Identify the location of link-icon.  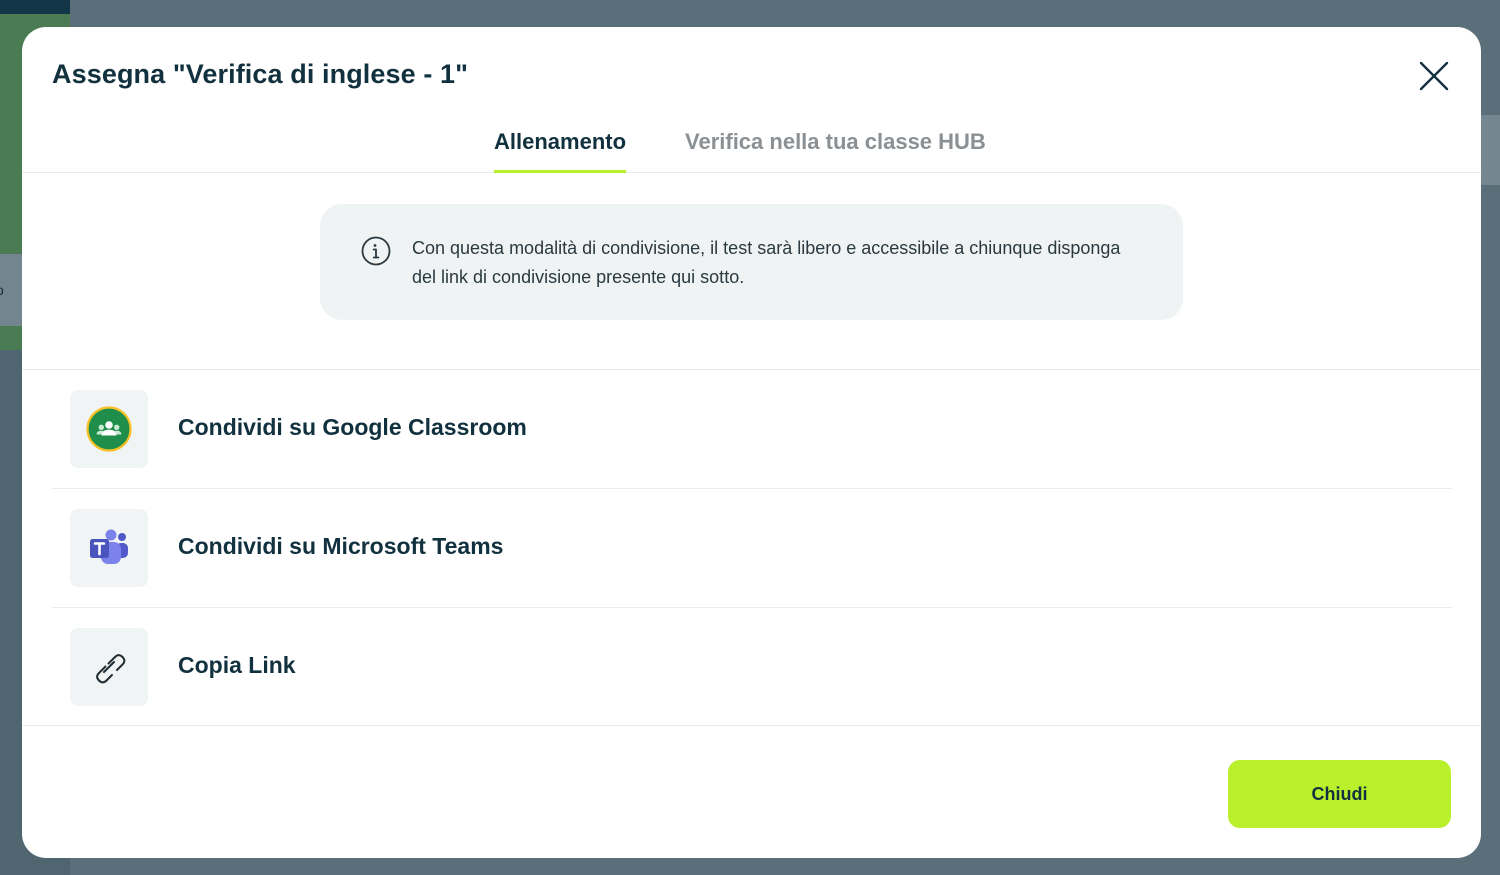
(111, 669).